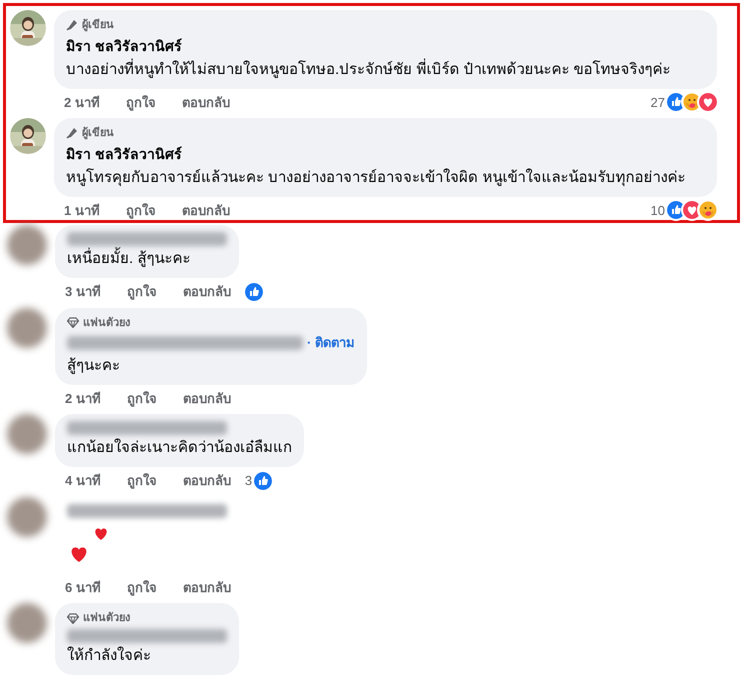  What do you see at coordinates (147, 259) in the screenshot?
I see `comment-text: เหนื่อยมั้ย. สู้ๆนะคะ` at bounding box center [147, 259].